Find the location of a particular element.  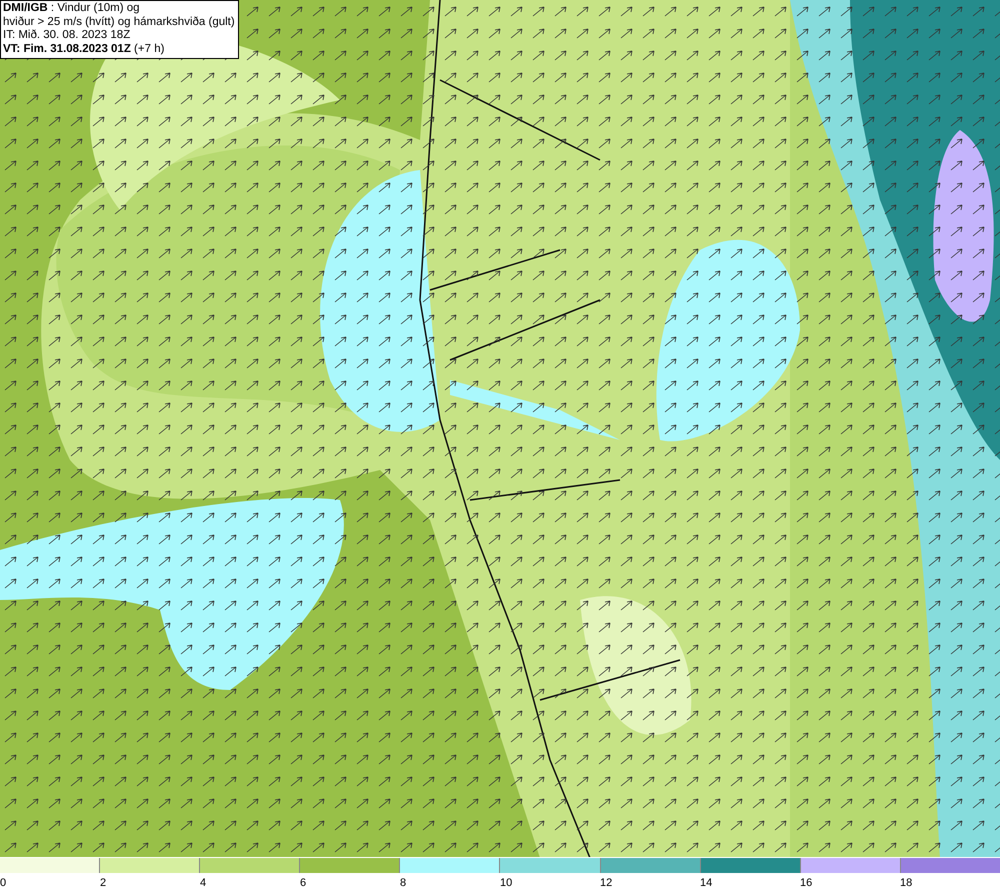

legend-label: 2 is located at coordinates (103, 882).